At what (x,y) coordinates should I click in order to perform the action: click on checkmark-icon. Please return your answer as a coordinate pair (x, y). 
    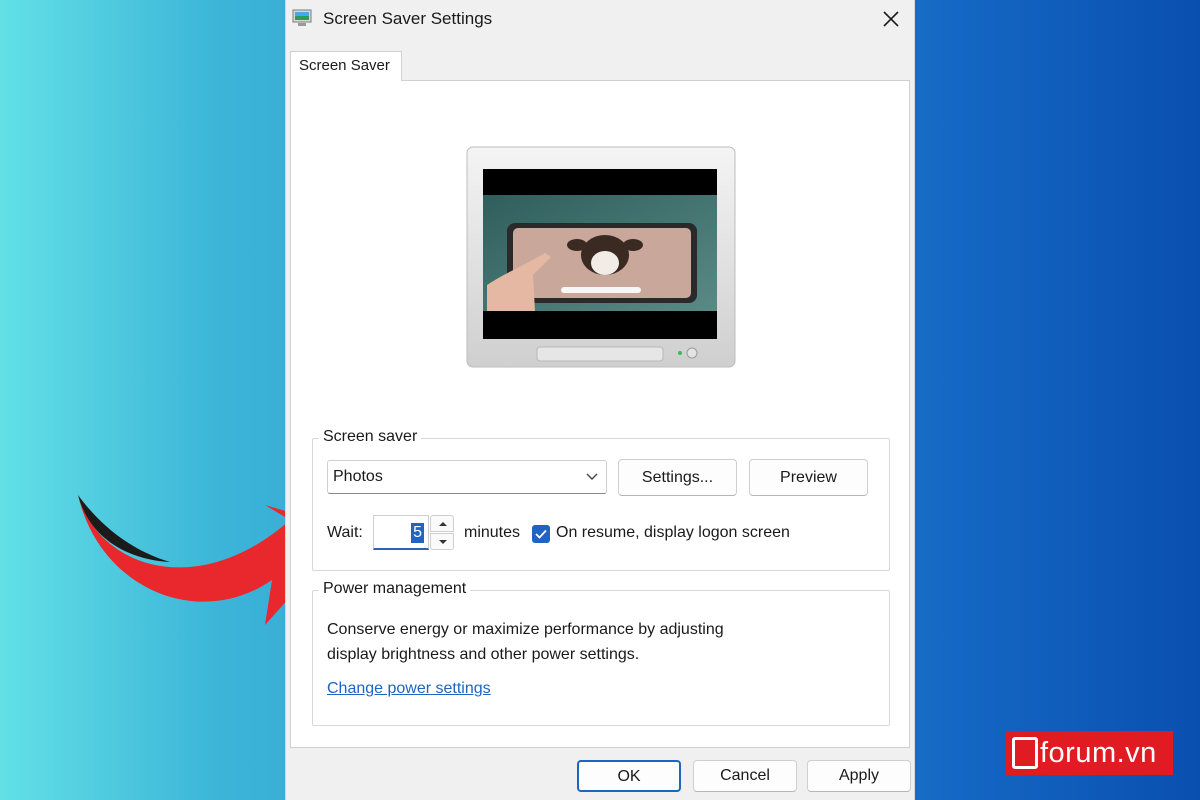
    Looking at the image, I should click on (541, 534).